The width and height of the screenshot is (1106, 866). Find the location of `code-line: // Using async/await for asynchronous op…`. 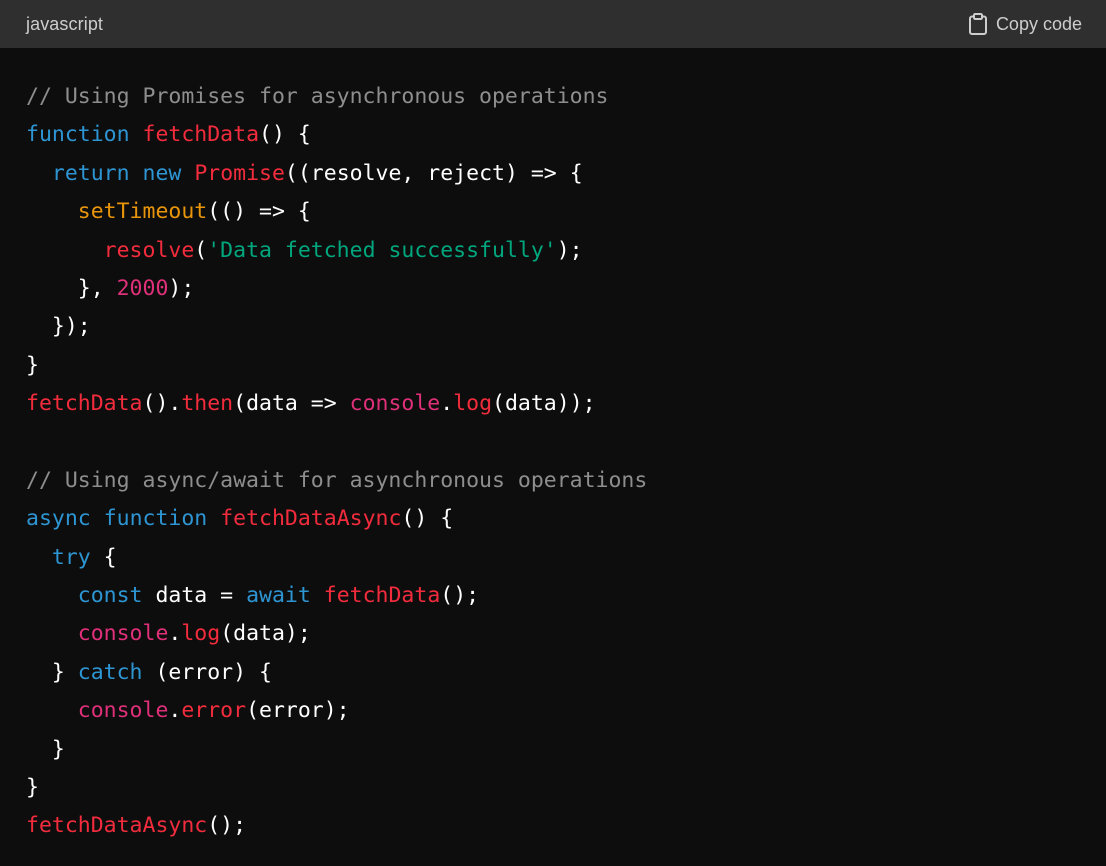

code-line: // Using async/await for asynchronous op… is located at coordinates (566, 481).